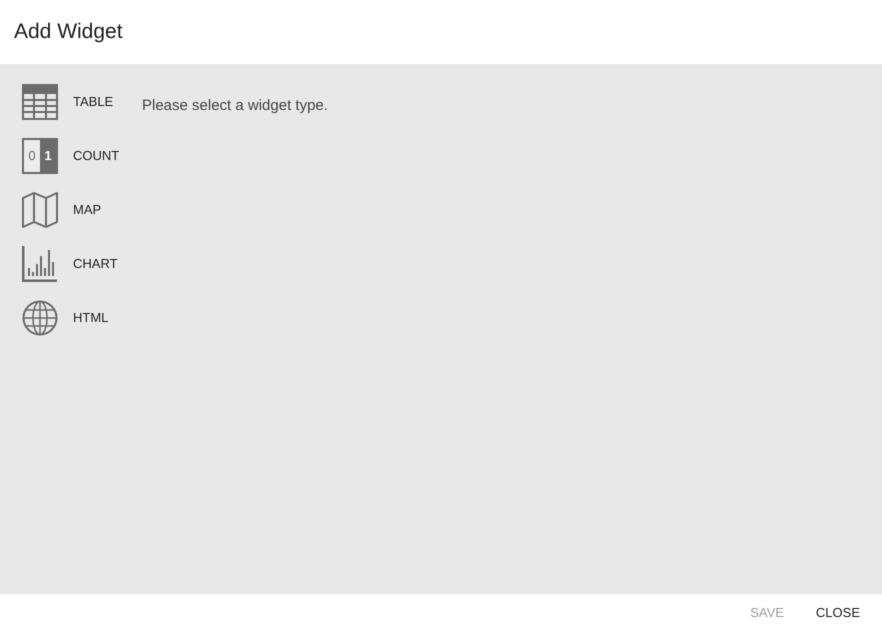  Describe the element at coordinates (93, 102) in the screenshot. I see `widget-type-option: TABLE` at that location.